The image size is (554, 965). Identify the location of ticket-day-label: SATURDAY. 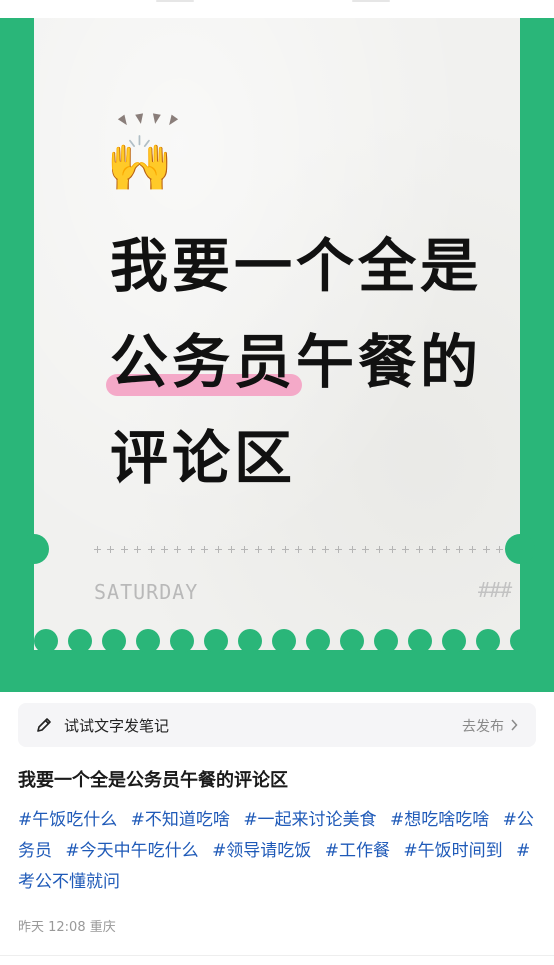
(146, 592).